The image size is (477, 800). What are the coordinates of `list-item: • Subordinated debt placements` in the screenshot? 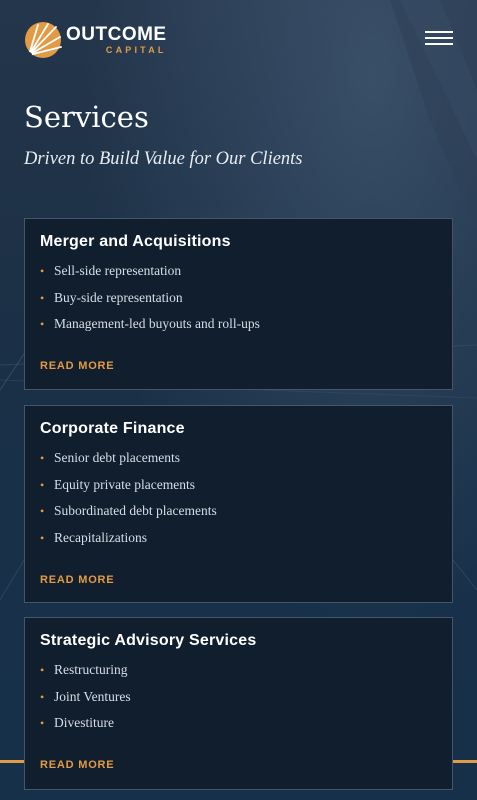 It's located at (128, 516).